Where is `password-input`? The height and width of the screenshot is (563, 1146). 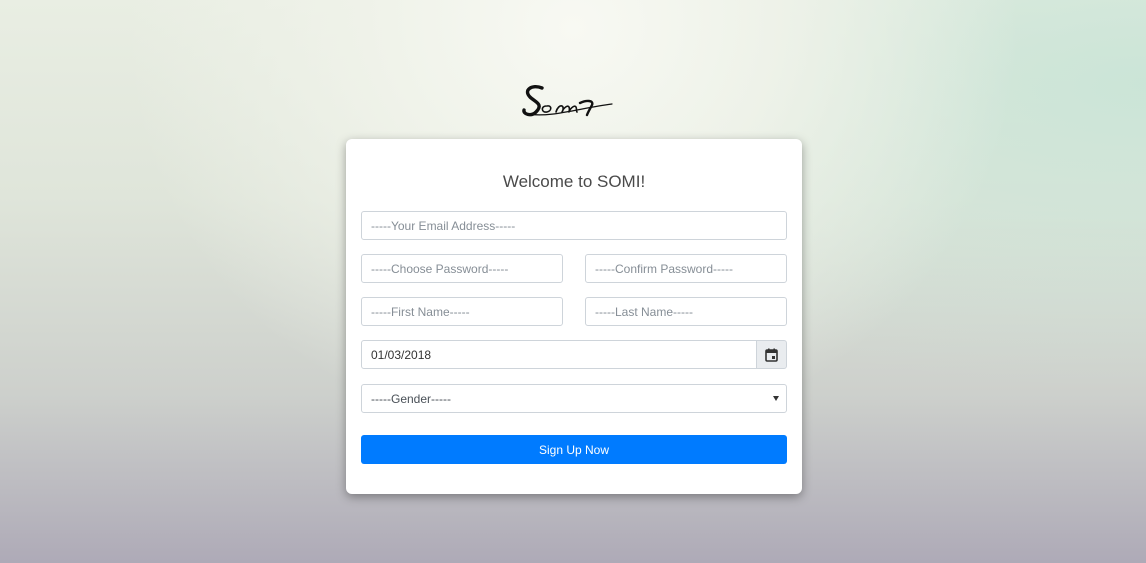
password-input is located at coordinates (462, 268).